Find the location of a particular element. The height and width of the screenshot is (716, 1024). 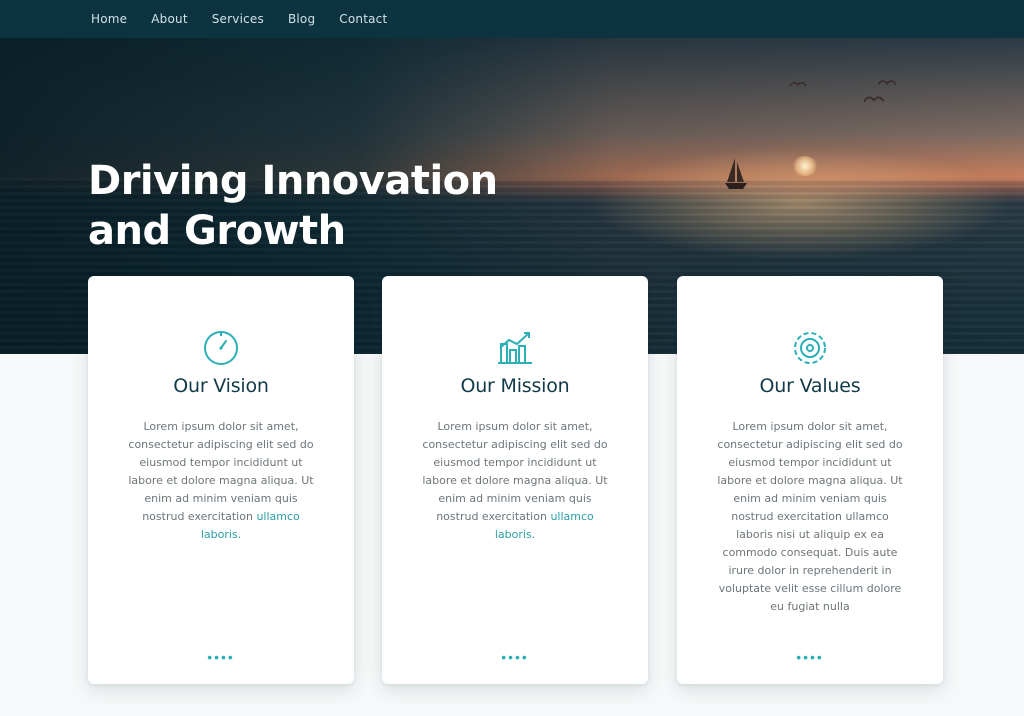

nav-link-services: Services is located at coordinates (238, 19).